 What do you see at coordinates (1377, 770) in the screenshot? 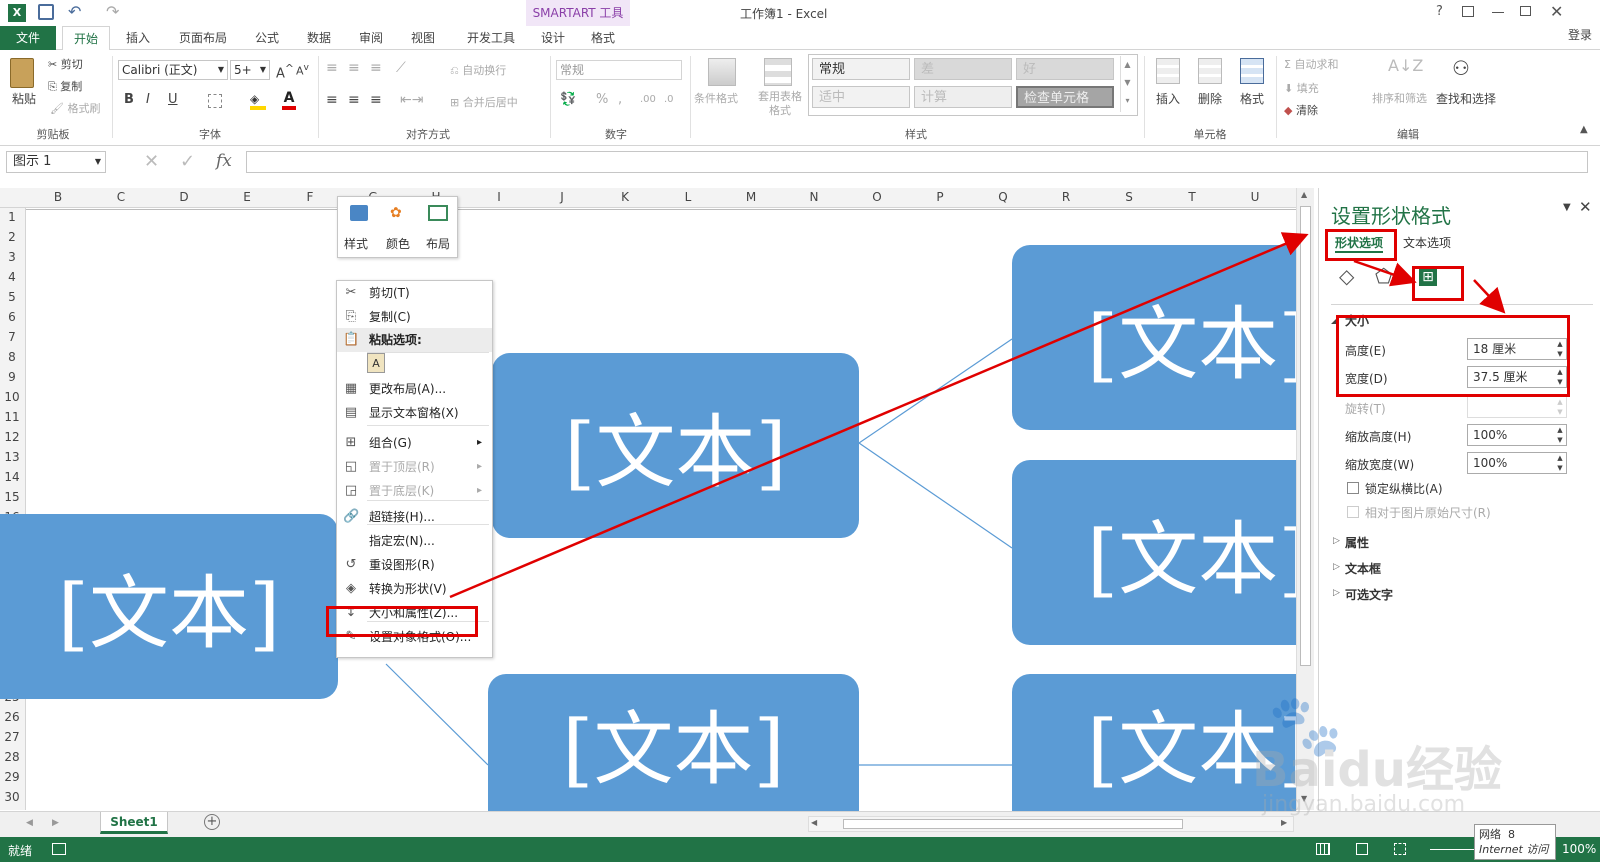
I see `watermark-brand: Baidu经验` at bounding box center [1377, 770].